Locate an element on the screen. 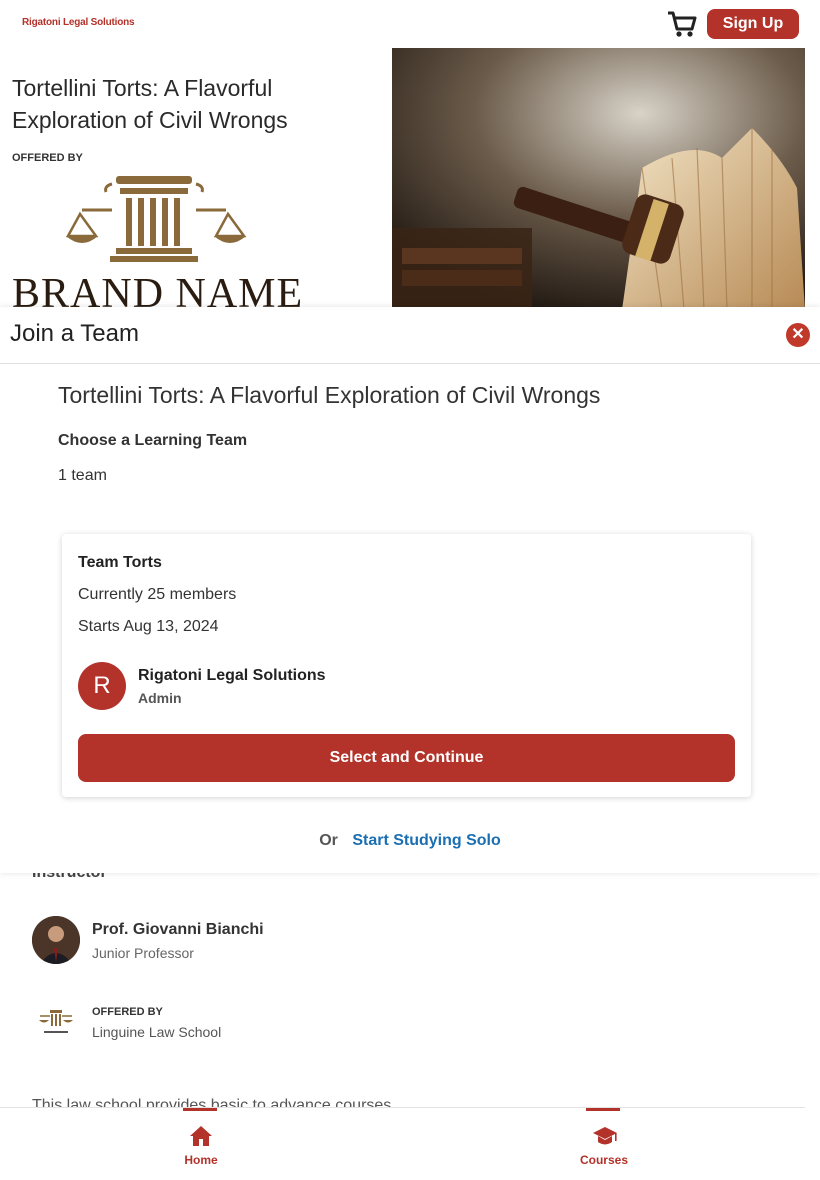 The image size is (820, 1180). nav-courses: Courses is located at coordinates (604, 1144).